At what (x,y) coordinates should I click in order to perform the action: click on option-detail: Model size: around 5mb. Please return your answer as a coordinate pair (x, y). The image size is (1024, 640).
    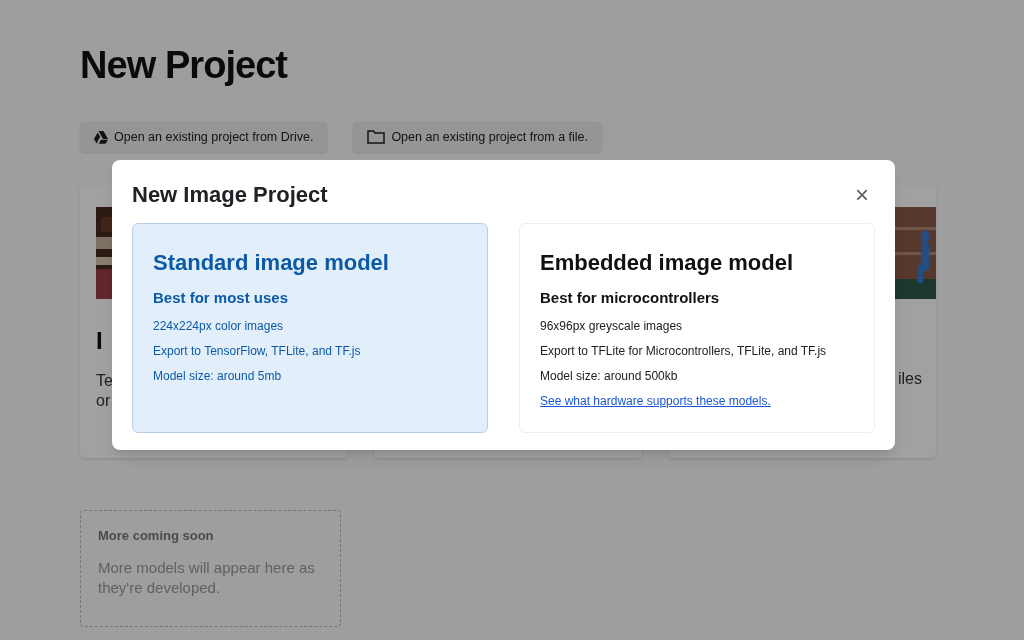
    Looking at the image, I should click on (218, 376).